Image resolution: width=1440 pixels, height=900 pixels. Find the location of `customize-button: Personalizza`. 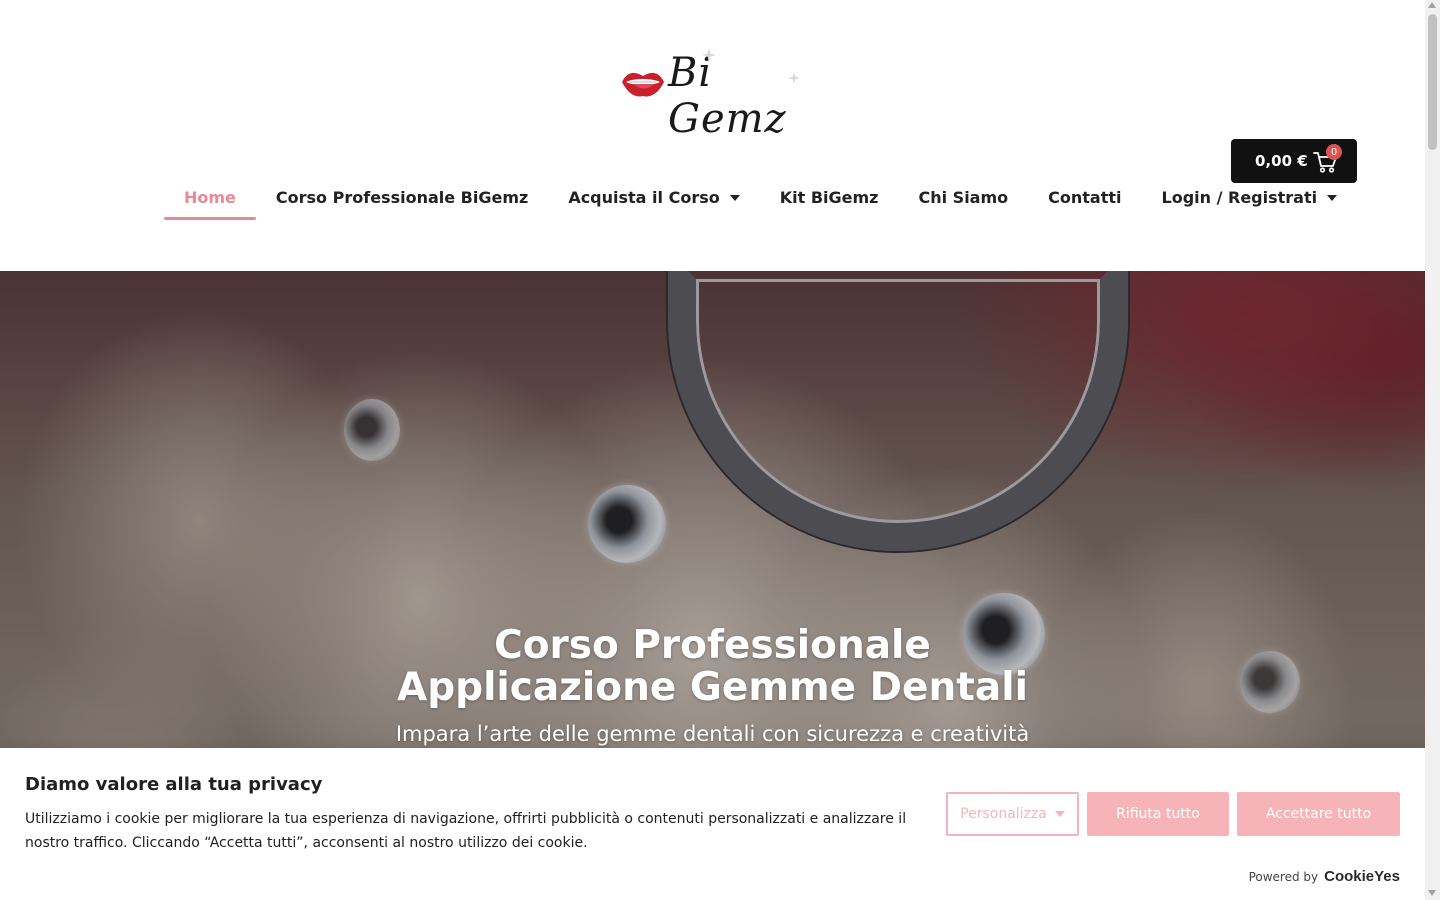

customize-button: Personalizza is located at coordinates (1012, 814).